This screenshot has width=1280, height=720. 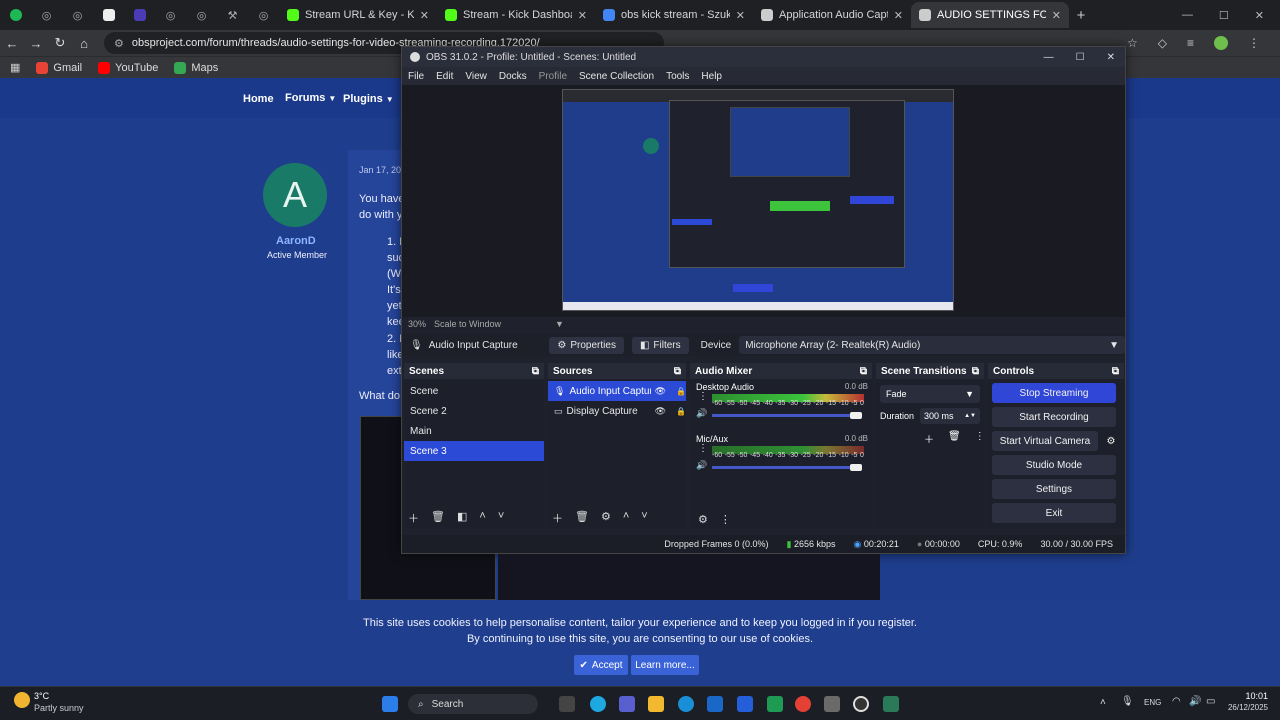 I want to click on start-recording-button: Start Recording, so click(x=1054, y=417).